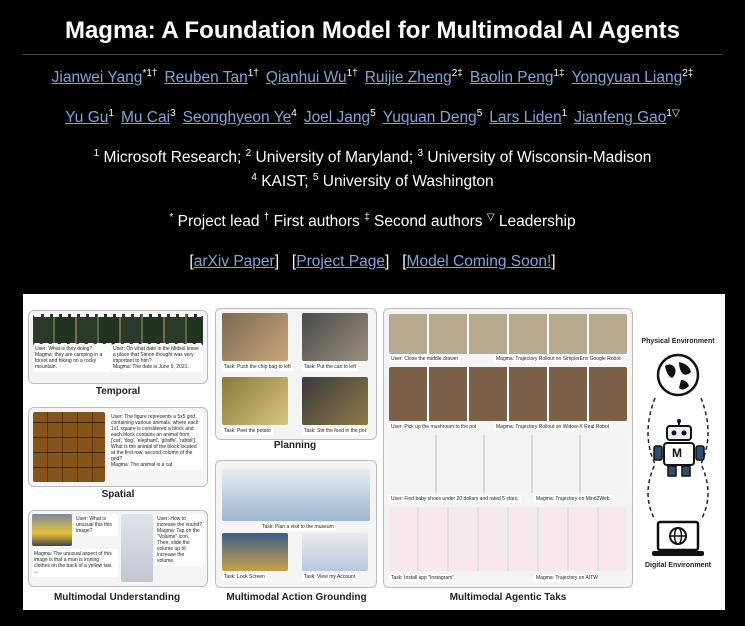 This screenshot has width=745, height=626. What do you see at coordinates (86, 117) in the screenshot?
I see `author-link: Yu Gu` at bounding box center [86, 117].